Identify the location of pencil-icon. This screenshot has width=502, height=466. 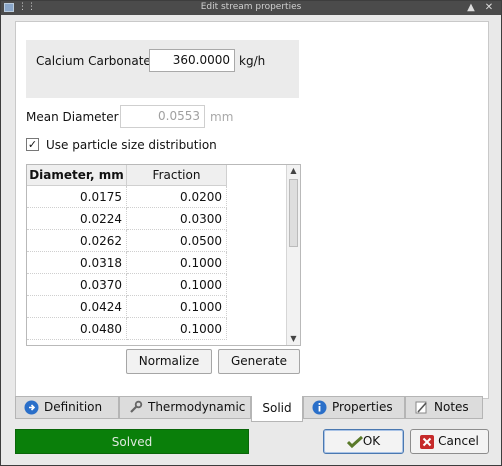
(421, 407).